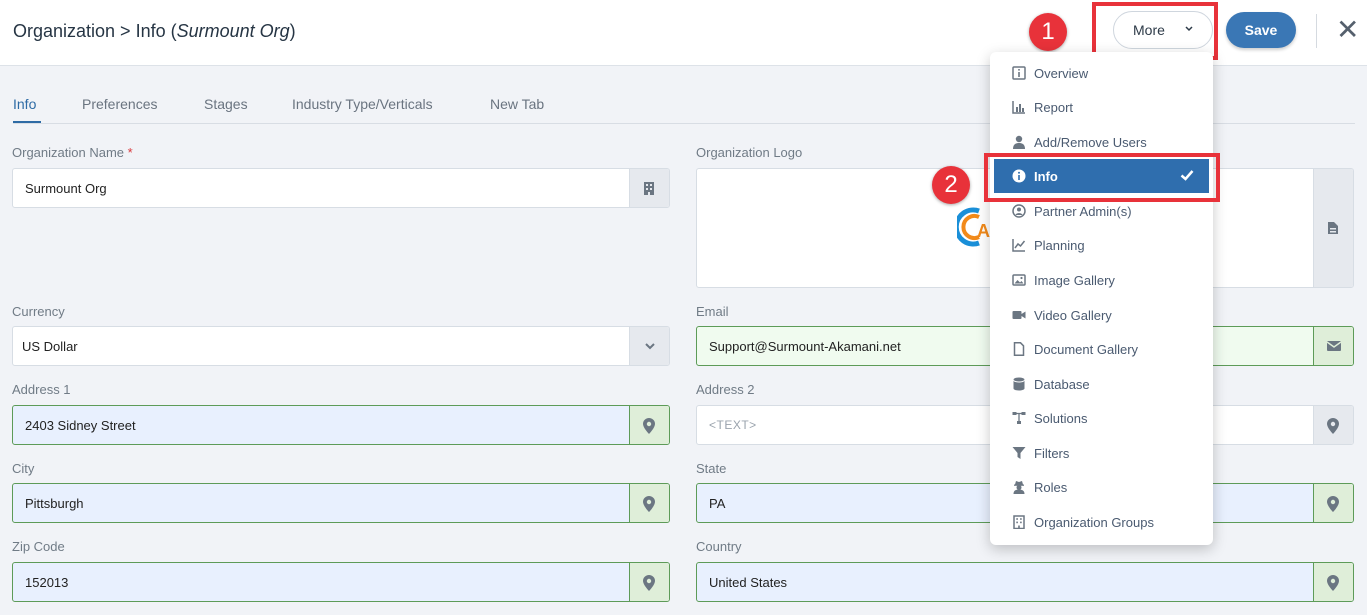  What do you see at coordinates (1061, 73) in the screenshot?
I see `menu-item-label: Overview` at bounding box center [1061, 73].